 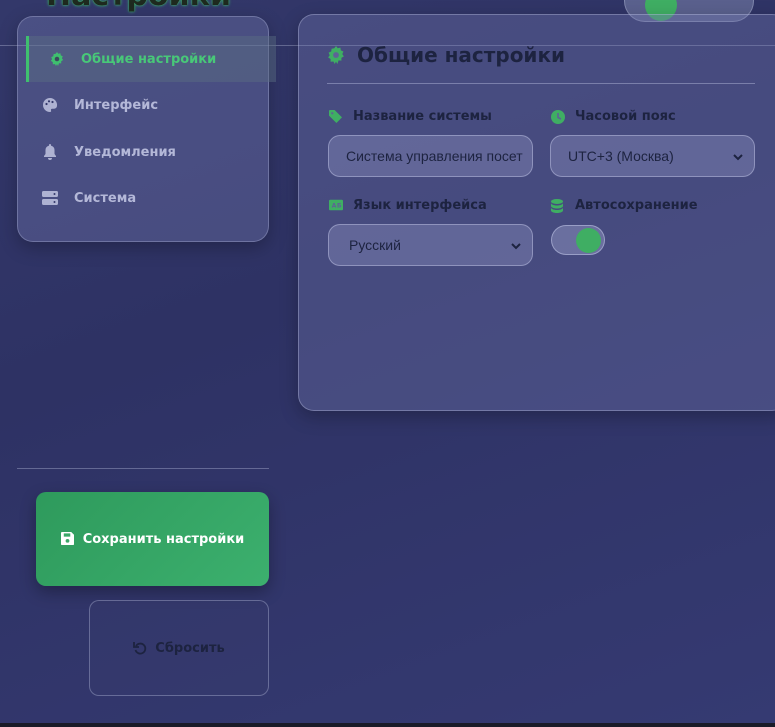 I want to click on sidebar-item-interface: Интерфейс, so click(x=151, y=105).